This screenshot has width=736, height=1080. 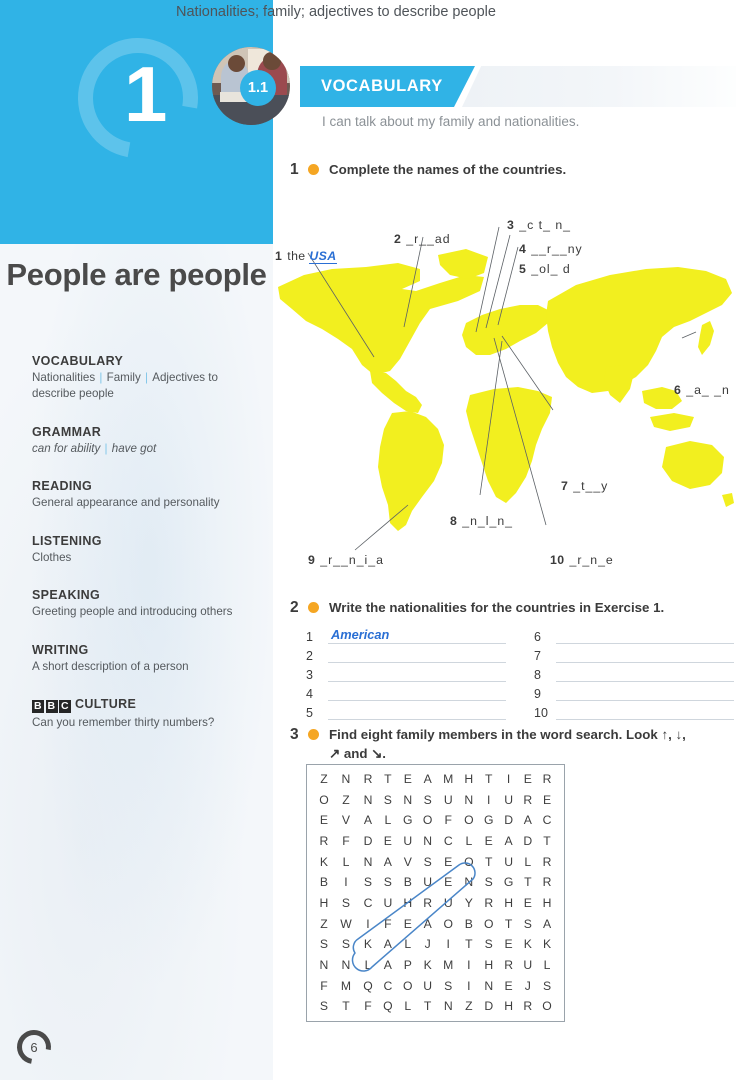 I want to click on answer-row: 7, so click(x=634, y=654).